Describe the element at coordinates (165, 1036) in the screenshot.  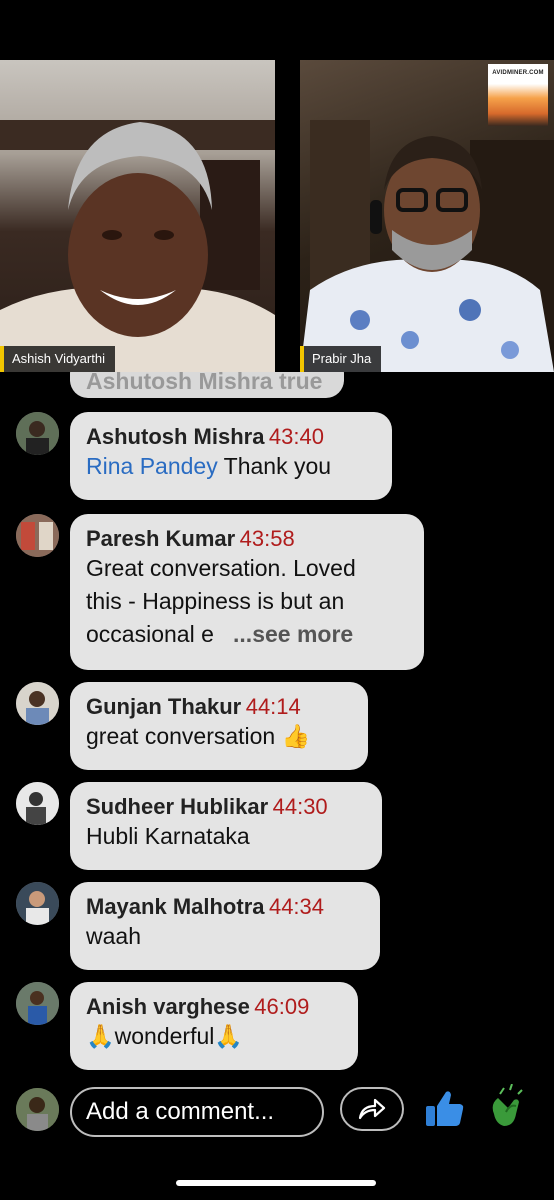
I see `comment-text: 🙏wonderful🙏` at that location.